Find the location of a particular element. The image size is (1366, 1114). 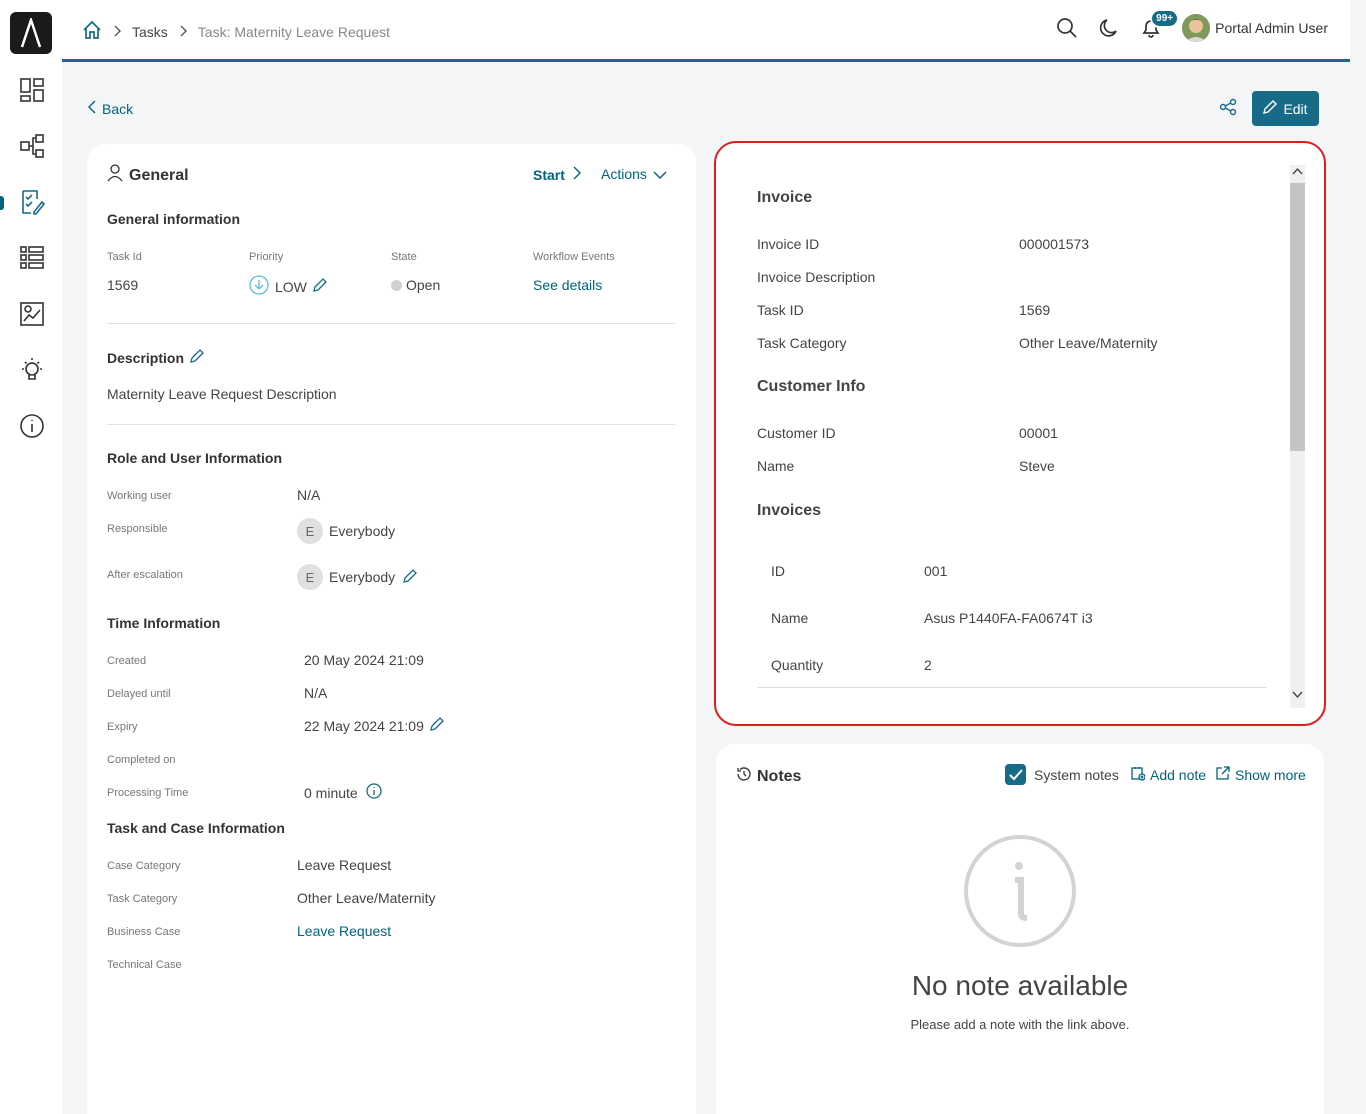

delayed-value: N/A is located at coordinates (316, 693).